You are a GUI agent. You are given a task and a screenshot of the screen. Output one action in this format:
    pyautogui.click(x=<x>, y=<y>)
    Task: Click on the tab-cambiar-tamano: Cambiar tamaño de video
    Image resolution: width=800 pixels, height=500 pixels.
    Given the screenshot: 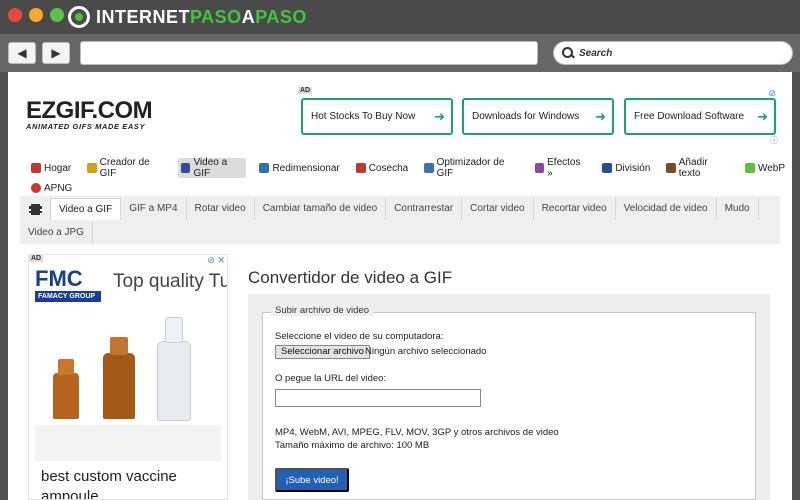 What is the action you would take?
    pyautogui.click(x=321, y=209)
    